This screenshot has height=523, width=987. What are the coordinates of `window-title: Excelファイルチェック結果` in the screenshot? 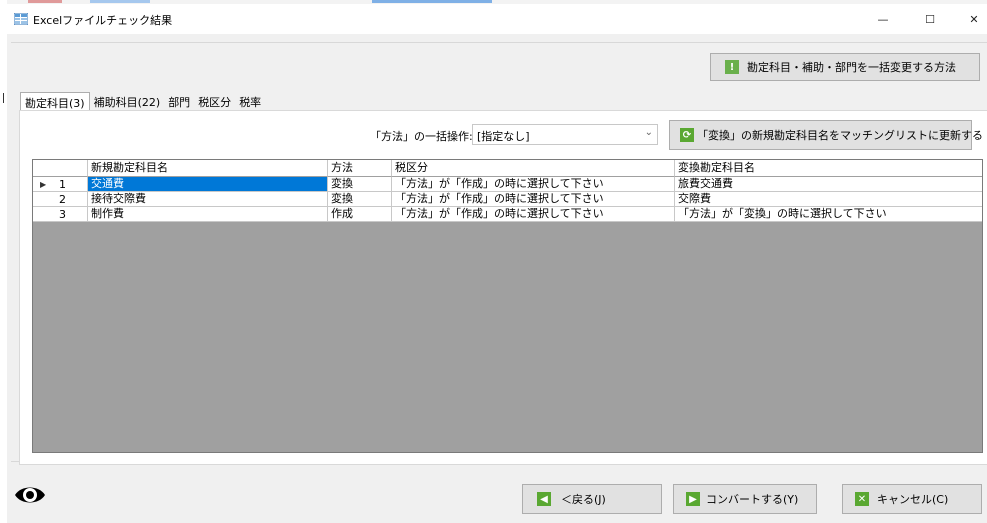 It's located at (103, 20).